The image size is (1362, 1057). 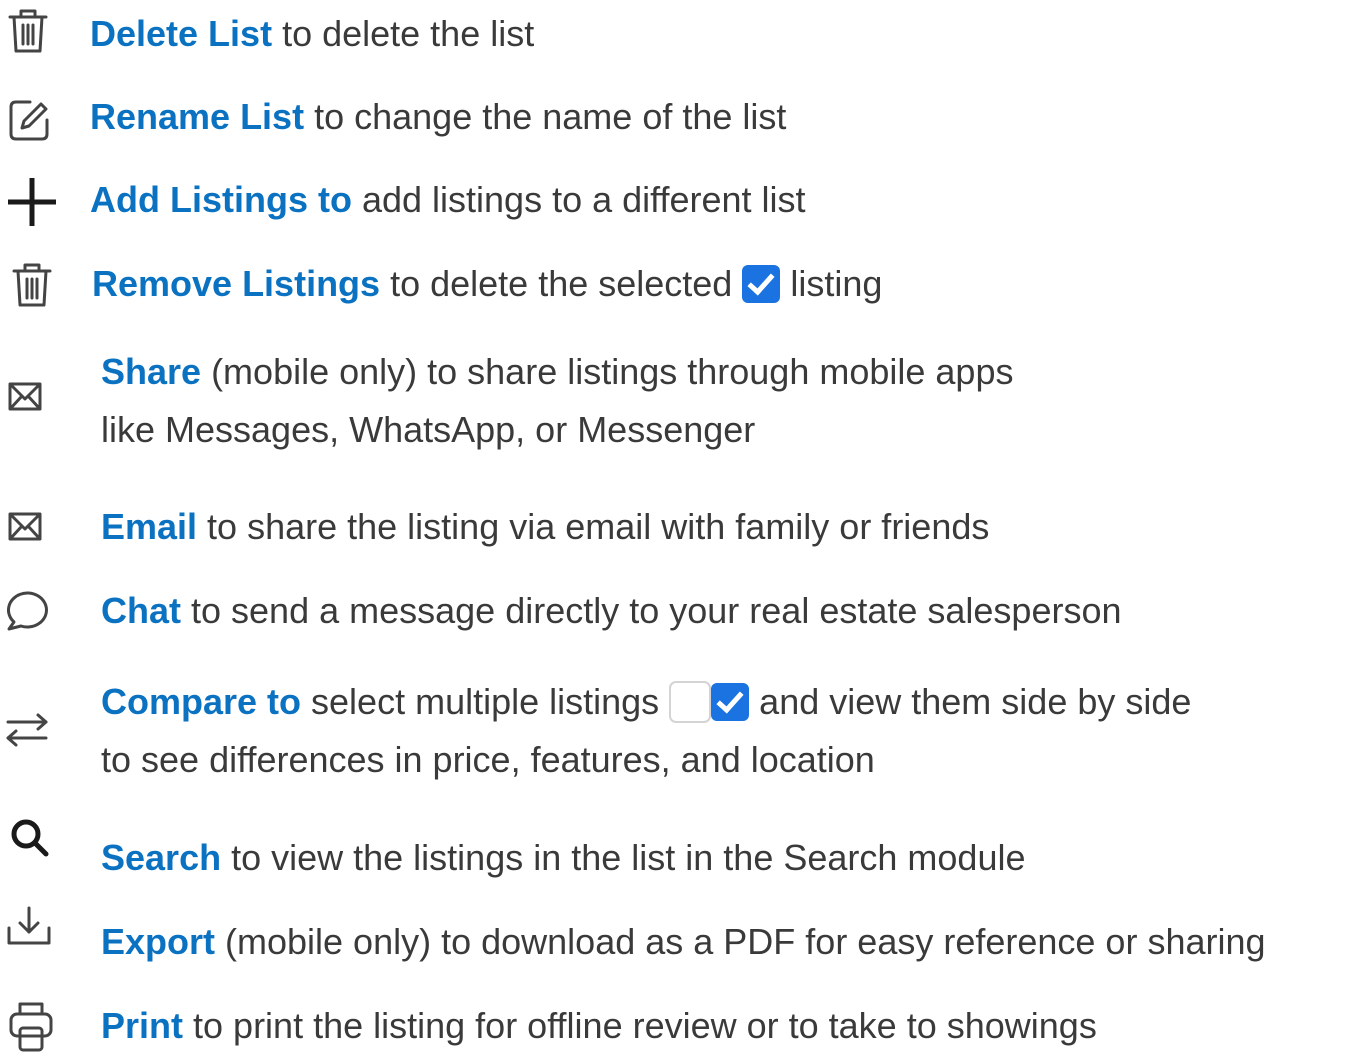 What do you see at coordinates (831, 283) in the screenshot?
I see `item-description-end: listing` at bounding box center [831, 283].